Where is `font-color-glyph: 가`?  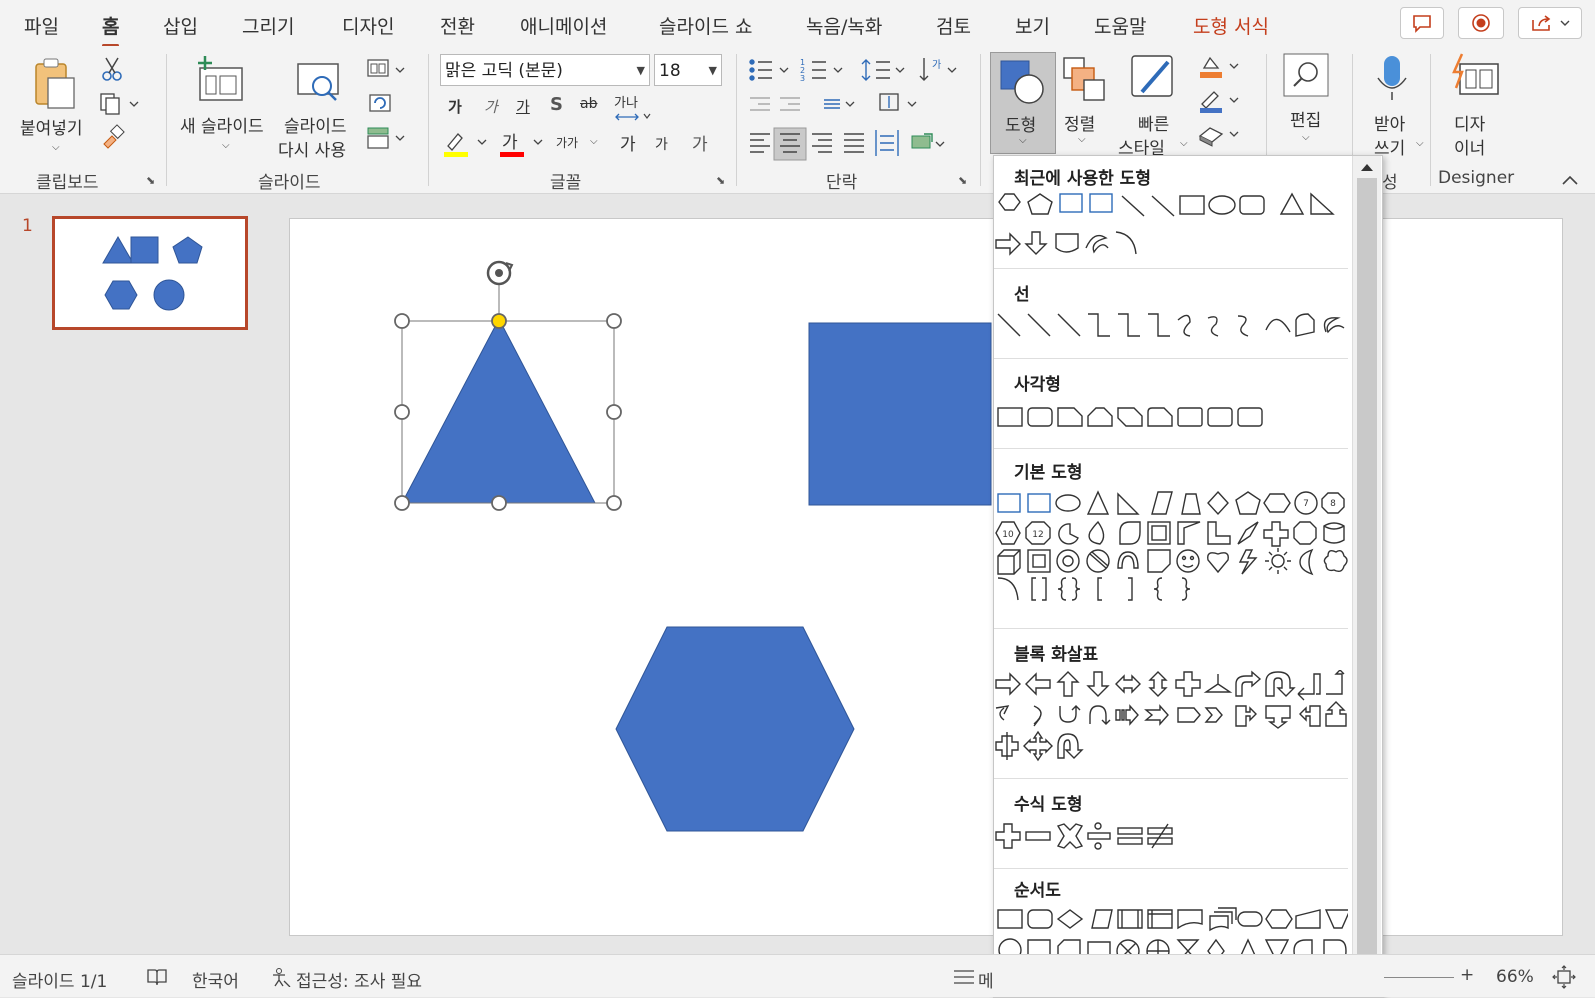
font-color-glyph: 가 is located at coordinates (510, 143).